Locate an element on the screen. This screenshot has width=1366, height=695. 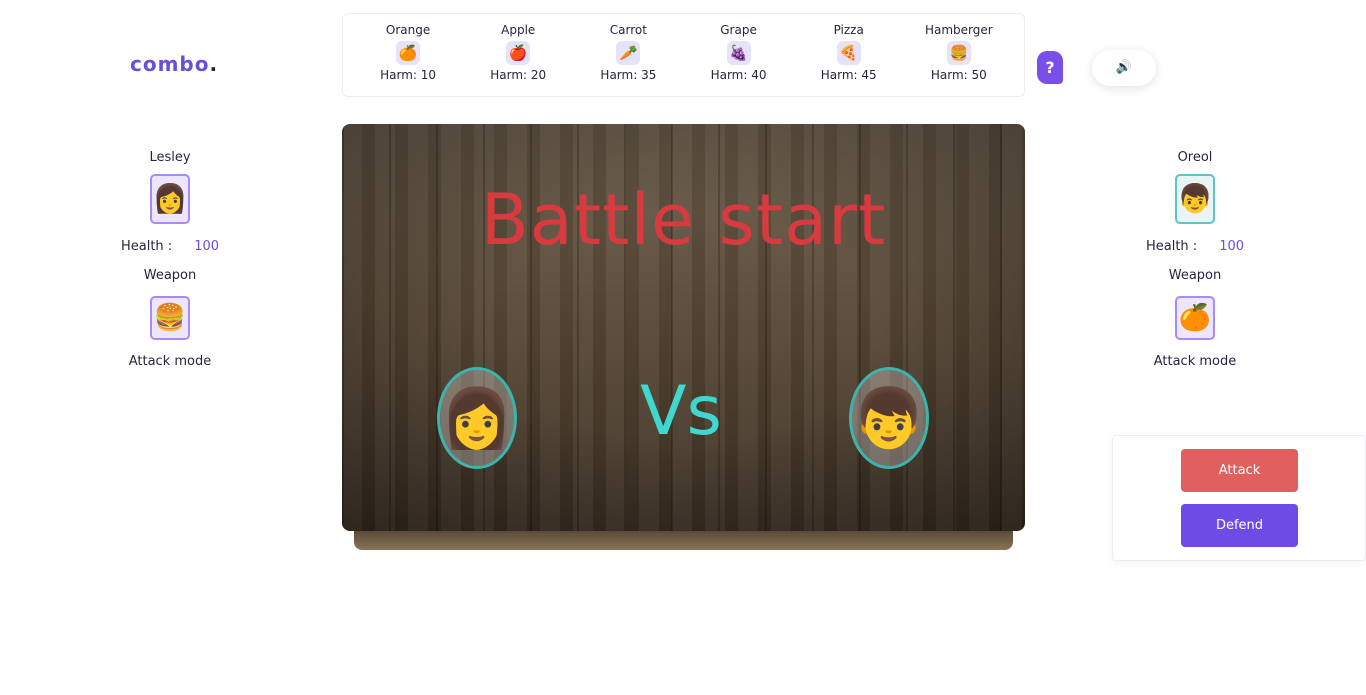
food-name: Pizza is located at coordinates (848, 30).